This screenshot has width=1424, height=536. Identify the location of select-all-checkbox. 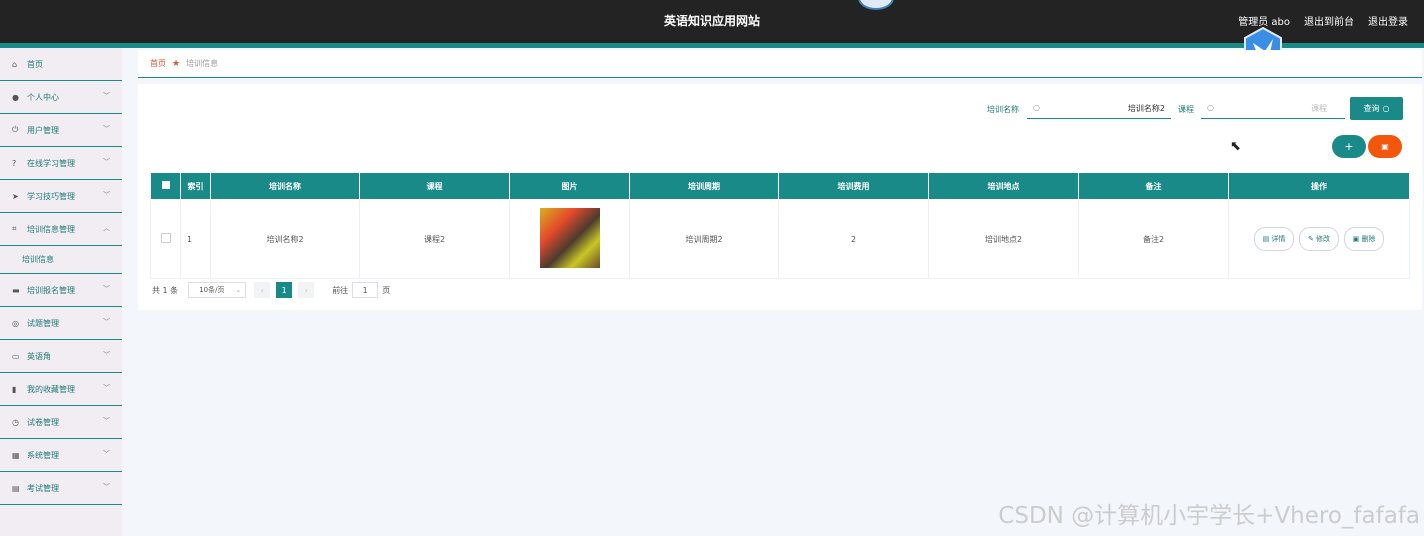
(165, 185).